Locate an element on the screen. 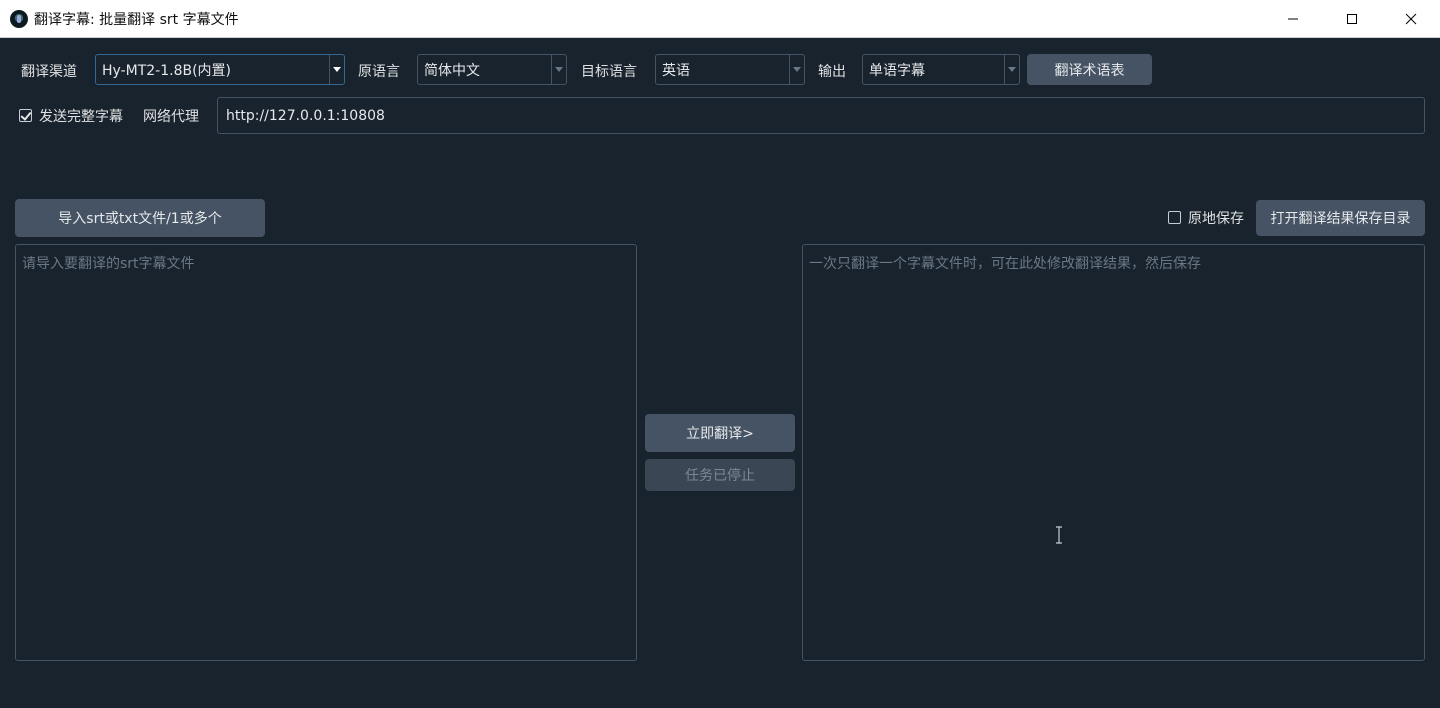 This screenshot has width=1440, height=708. proxy-label: 网络代理 is located at coordinates (171, 117).